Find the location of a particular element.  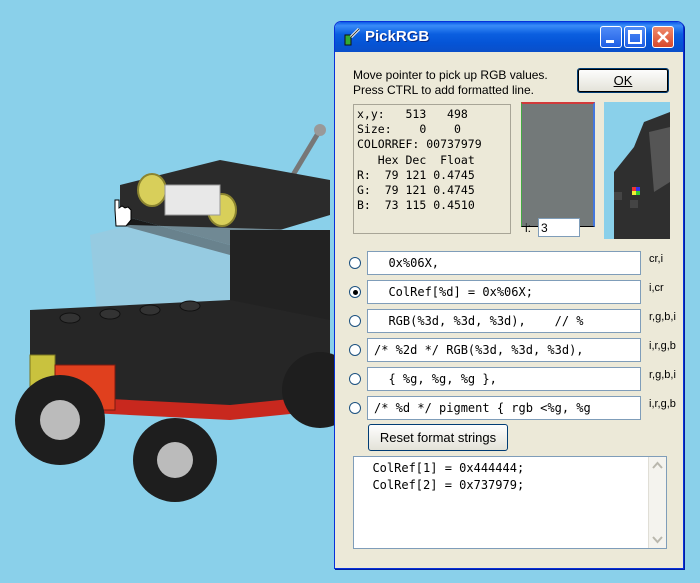

format-field-2: ColRef[%d] = 0x%06X; is located at coordinates (504, 292).